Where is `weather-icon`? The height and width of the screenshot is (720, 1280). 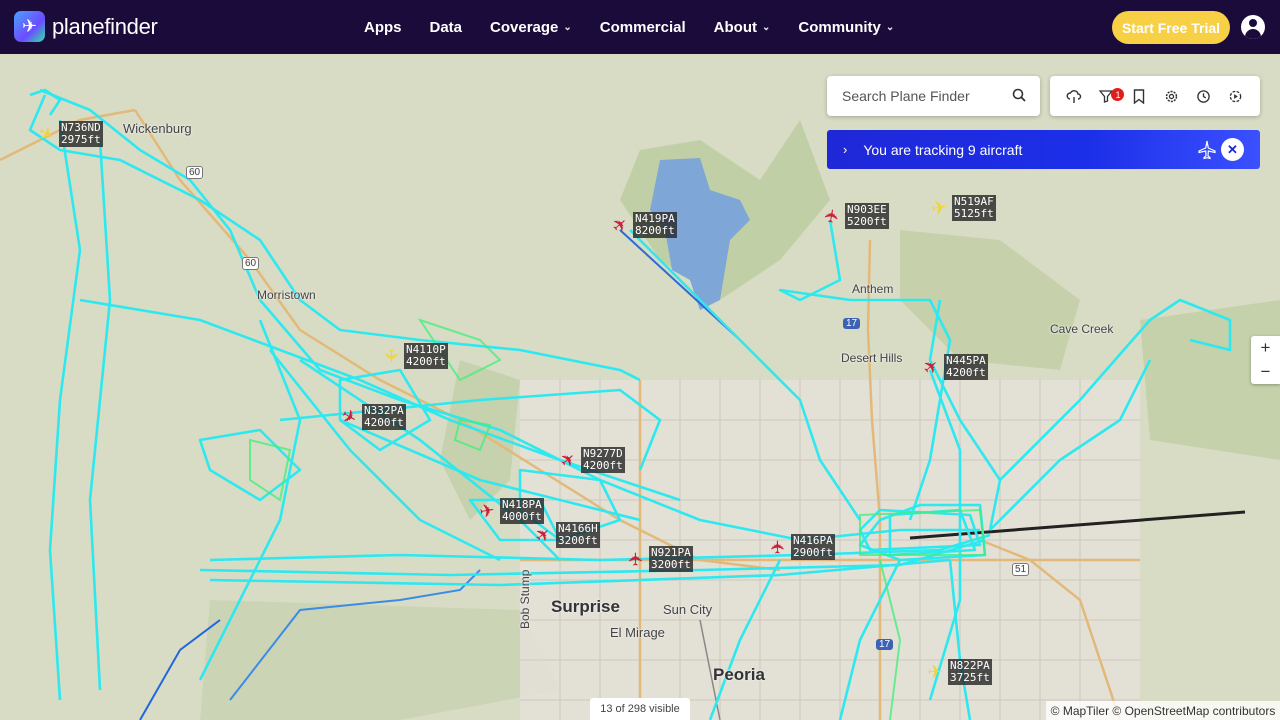 weather-icon is located at coordinates (1074, 96).